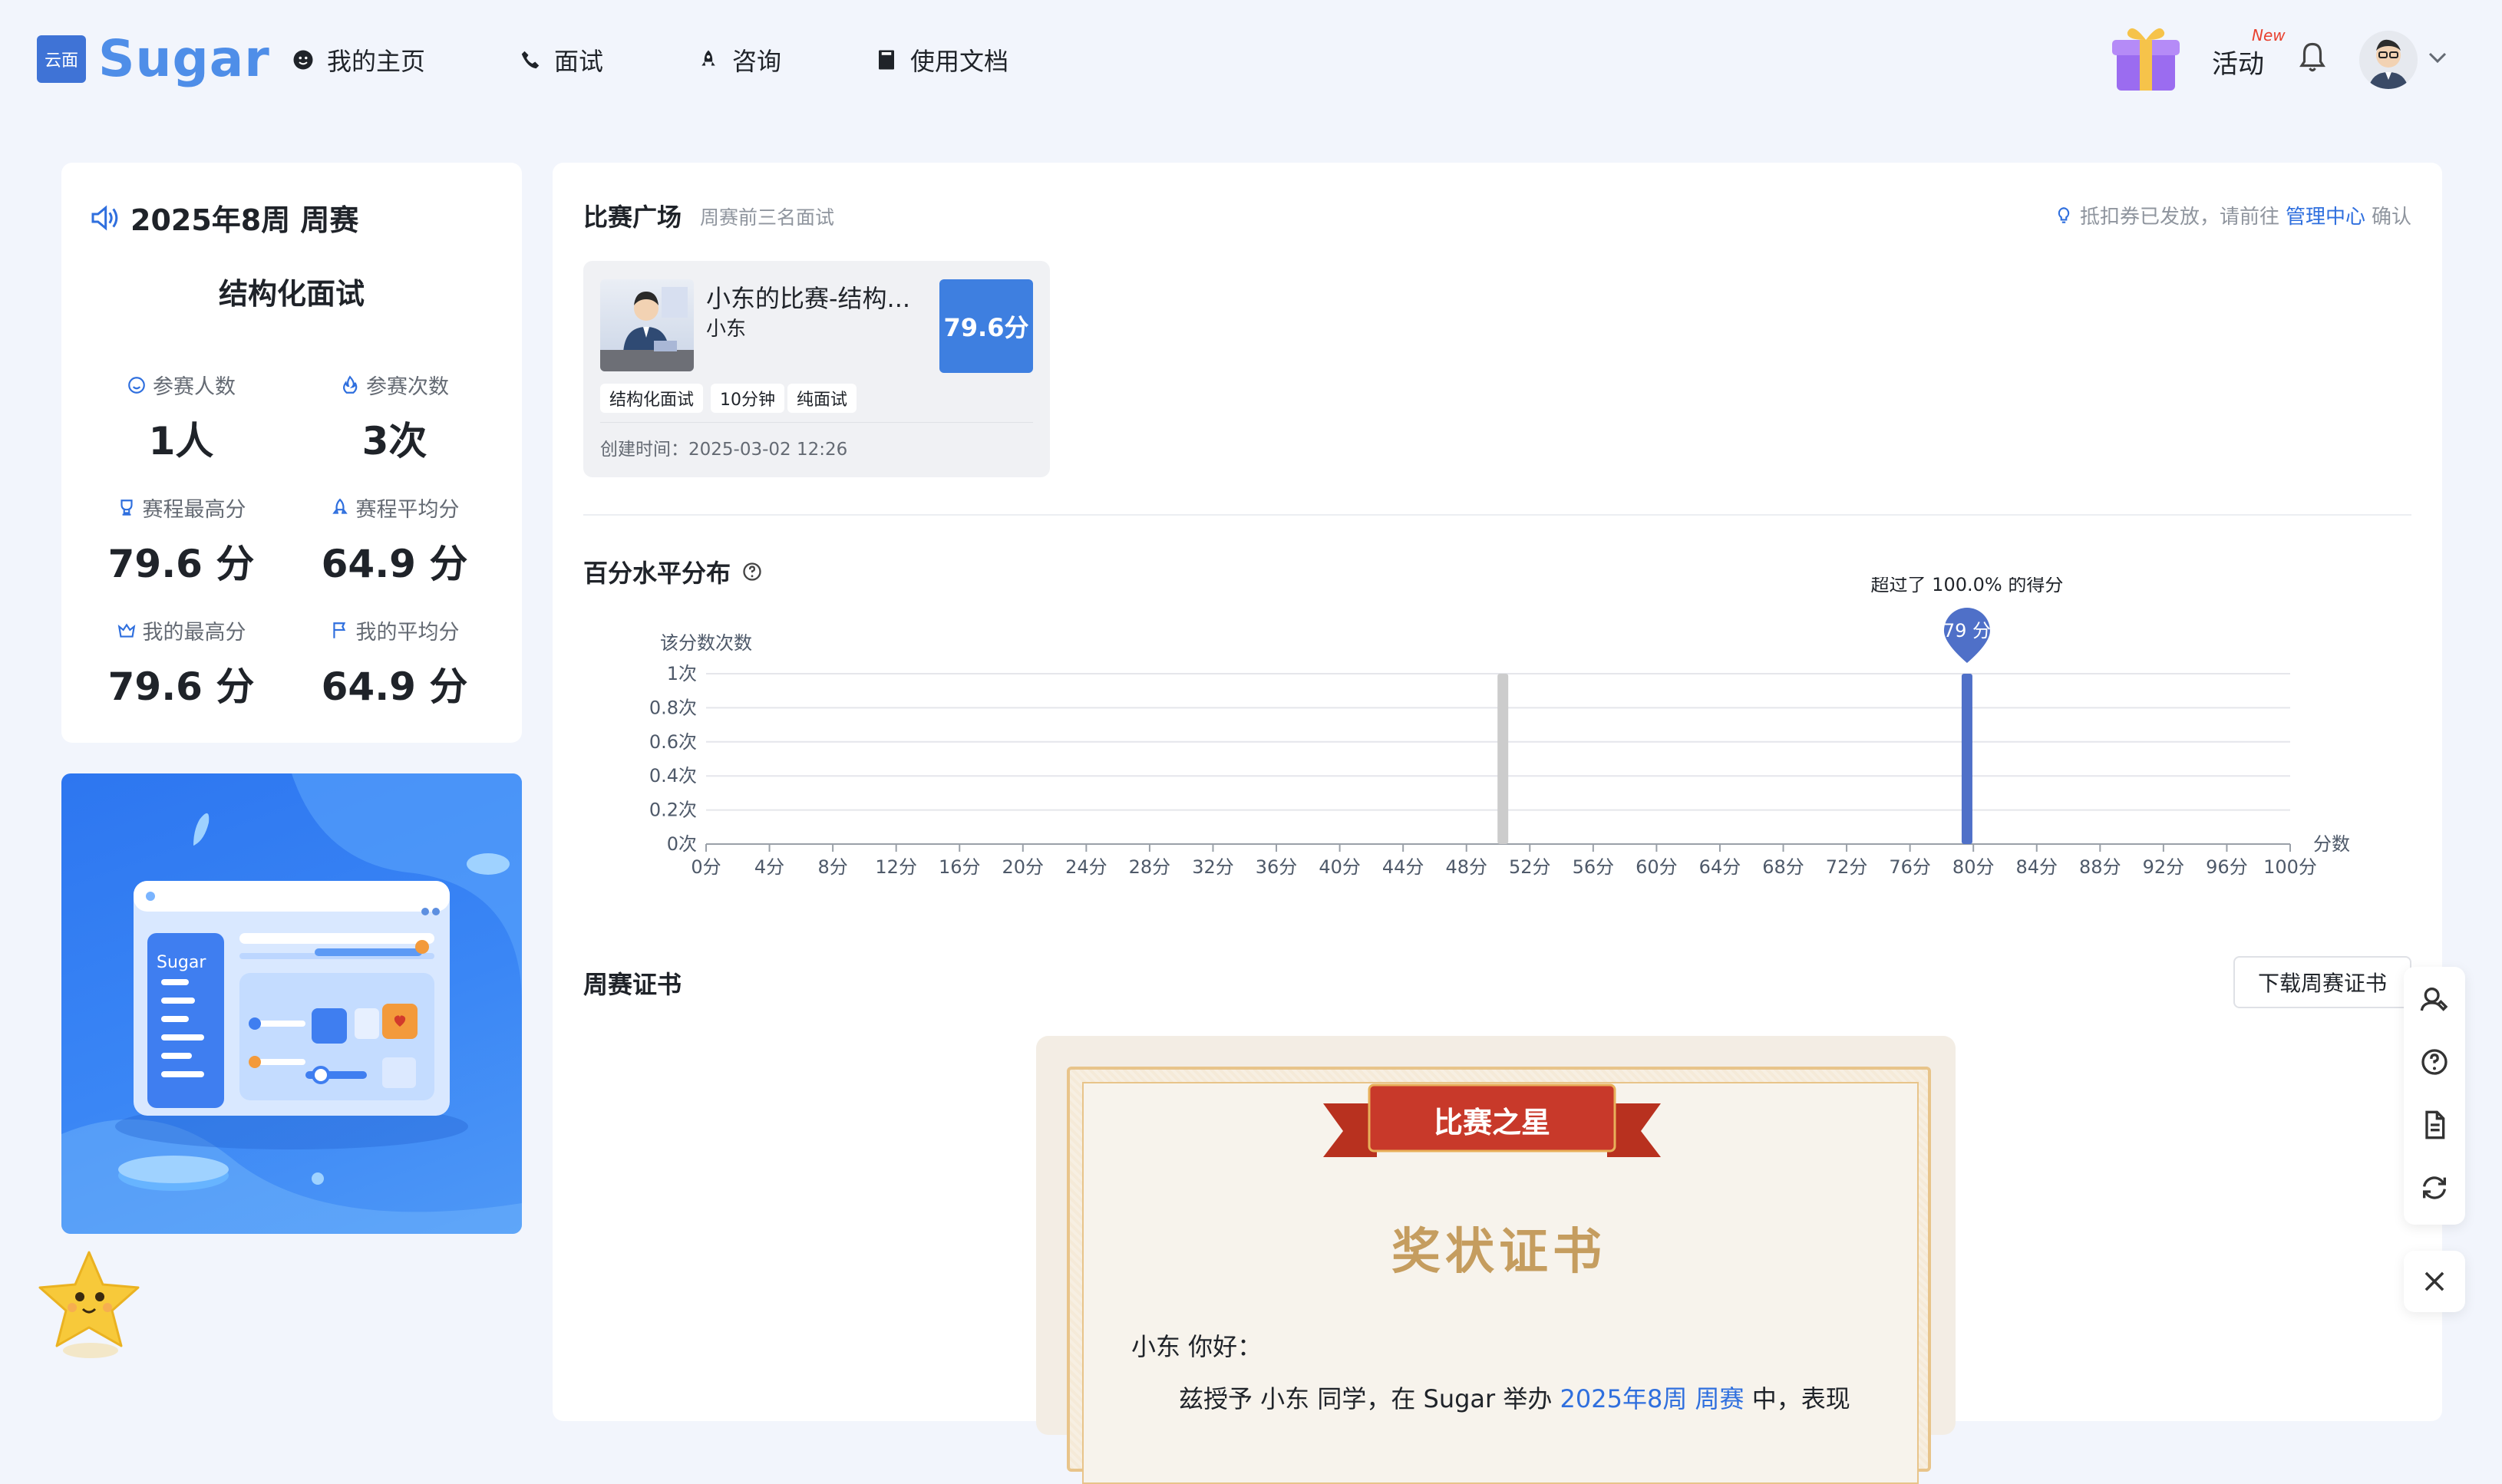  What do you see at coordinates (194, 510) in the screenshot?
I see `stat-label: 赛程最高分` at bounding box center [194, 510].